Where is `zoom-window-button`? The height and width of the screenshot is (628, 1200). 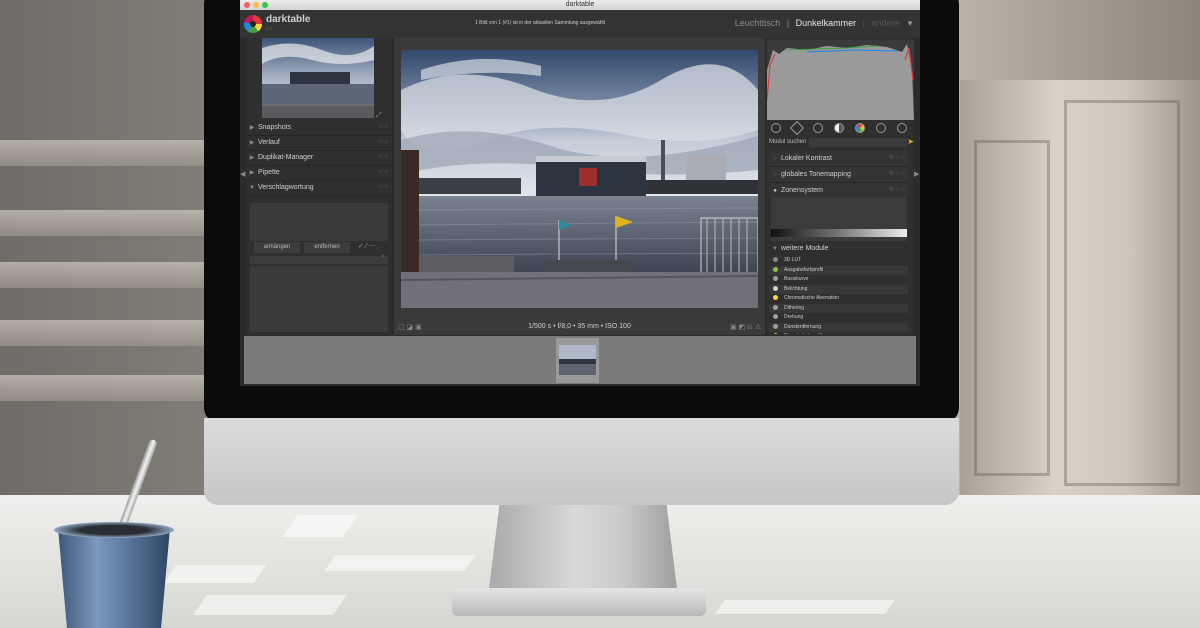 zoom-window-button is located at coordinates (265, 5).